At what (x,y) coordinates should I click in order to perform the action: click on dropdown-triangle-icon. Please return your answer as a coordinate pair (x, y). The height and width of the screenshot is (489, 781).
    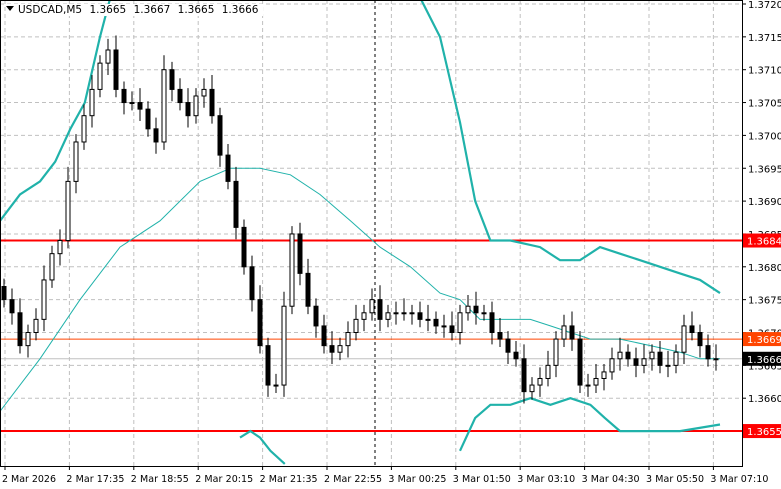
    Looking at the image, I should click on (10, 8).